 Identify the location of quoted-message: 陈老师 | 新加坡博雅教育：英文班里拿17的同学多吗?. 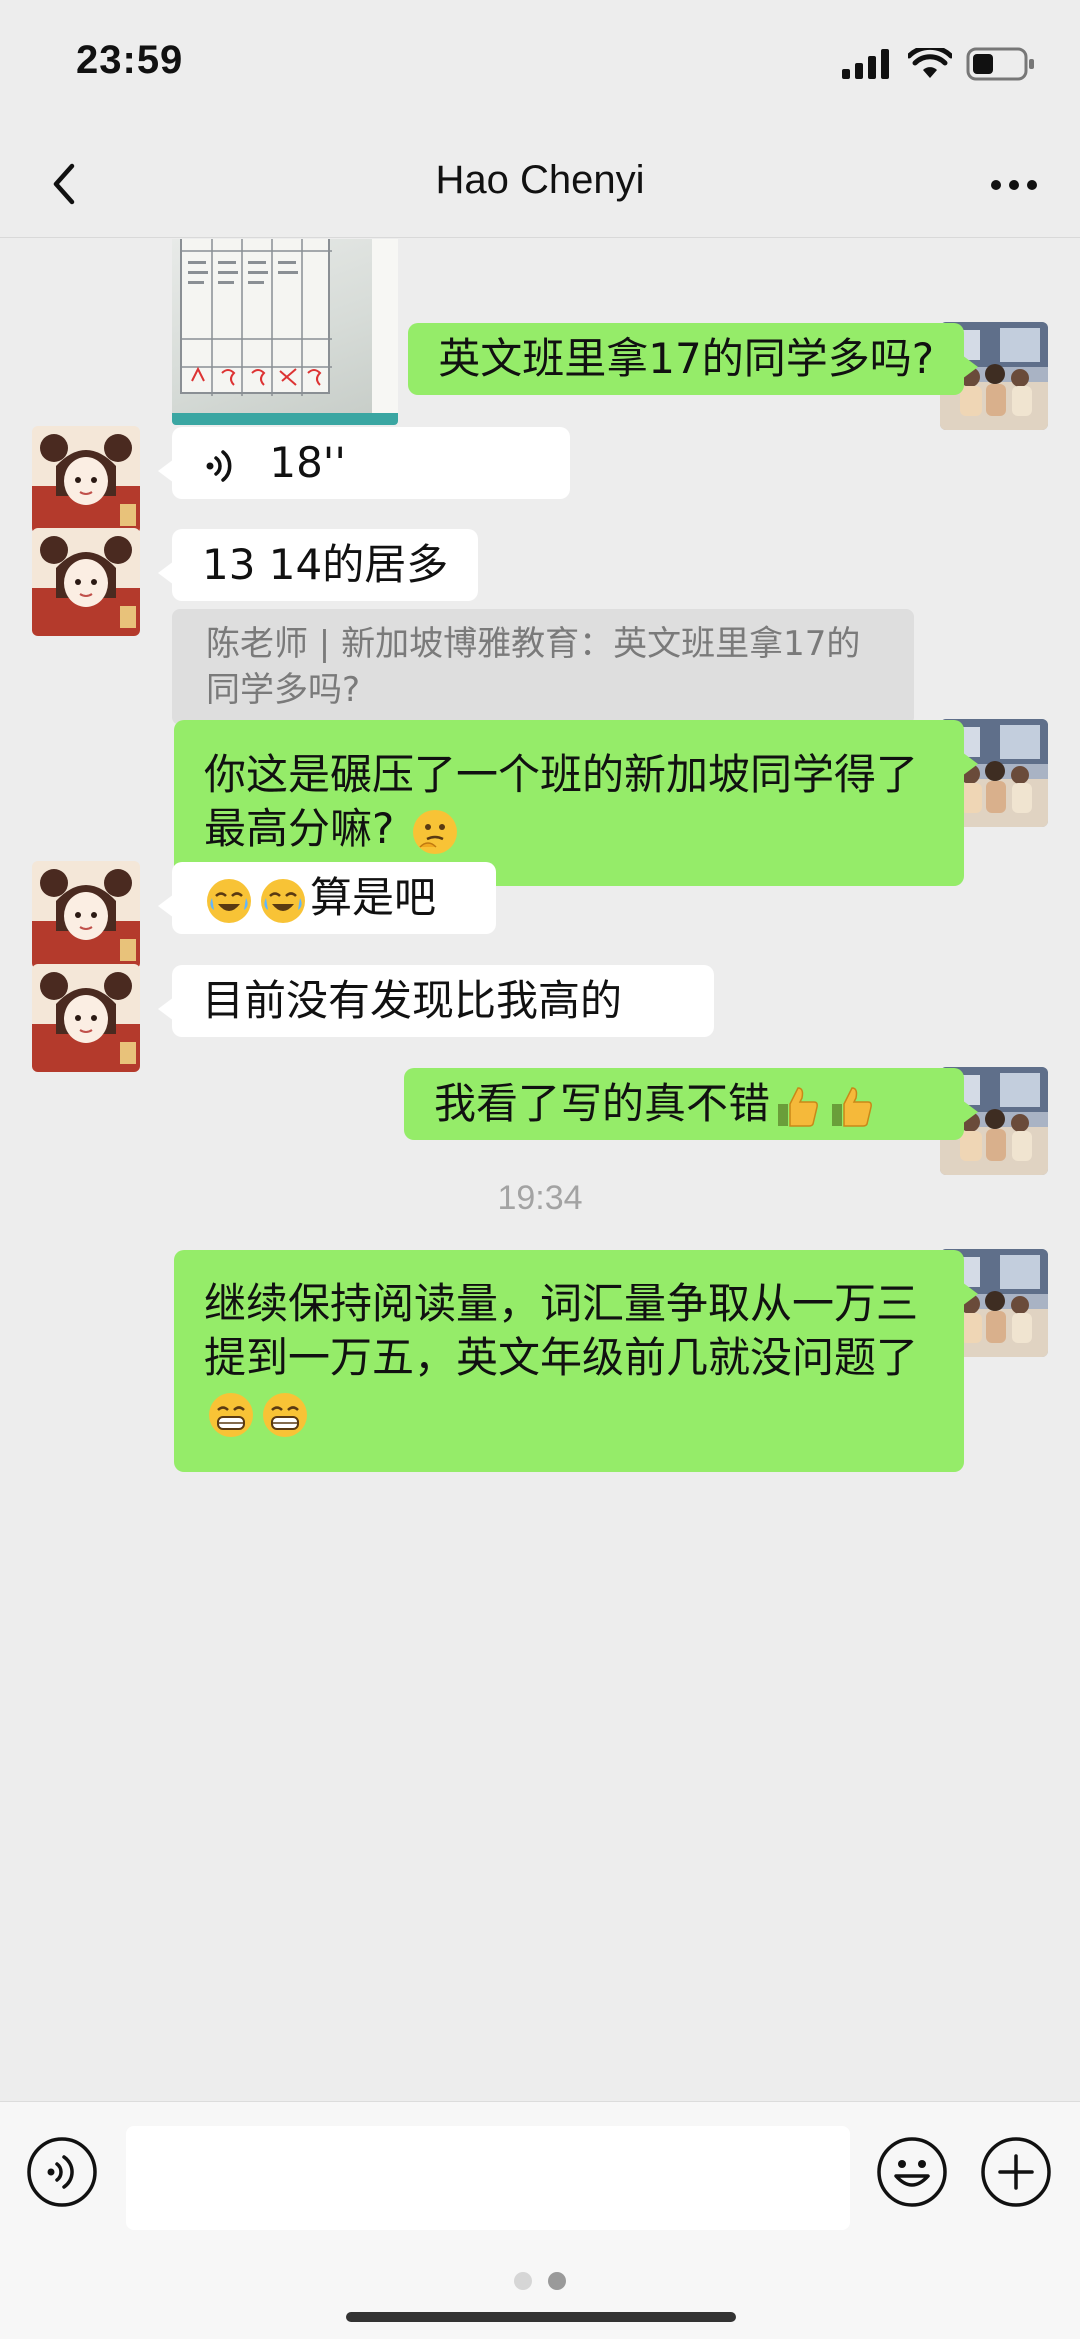
(543, 667).